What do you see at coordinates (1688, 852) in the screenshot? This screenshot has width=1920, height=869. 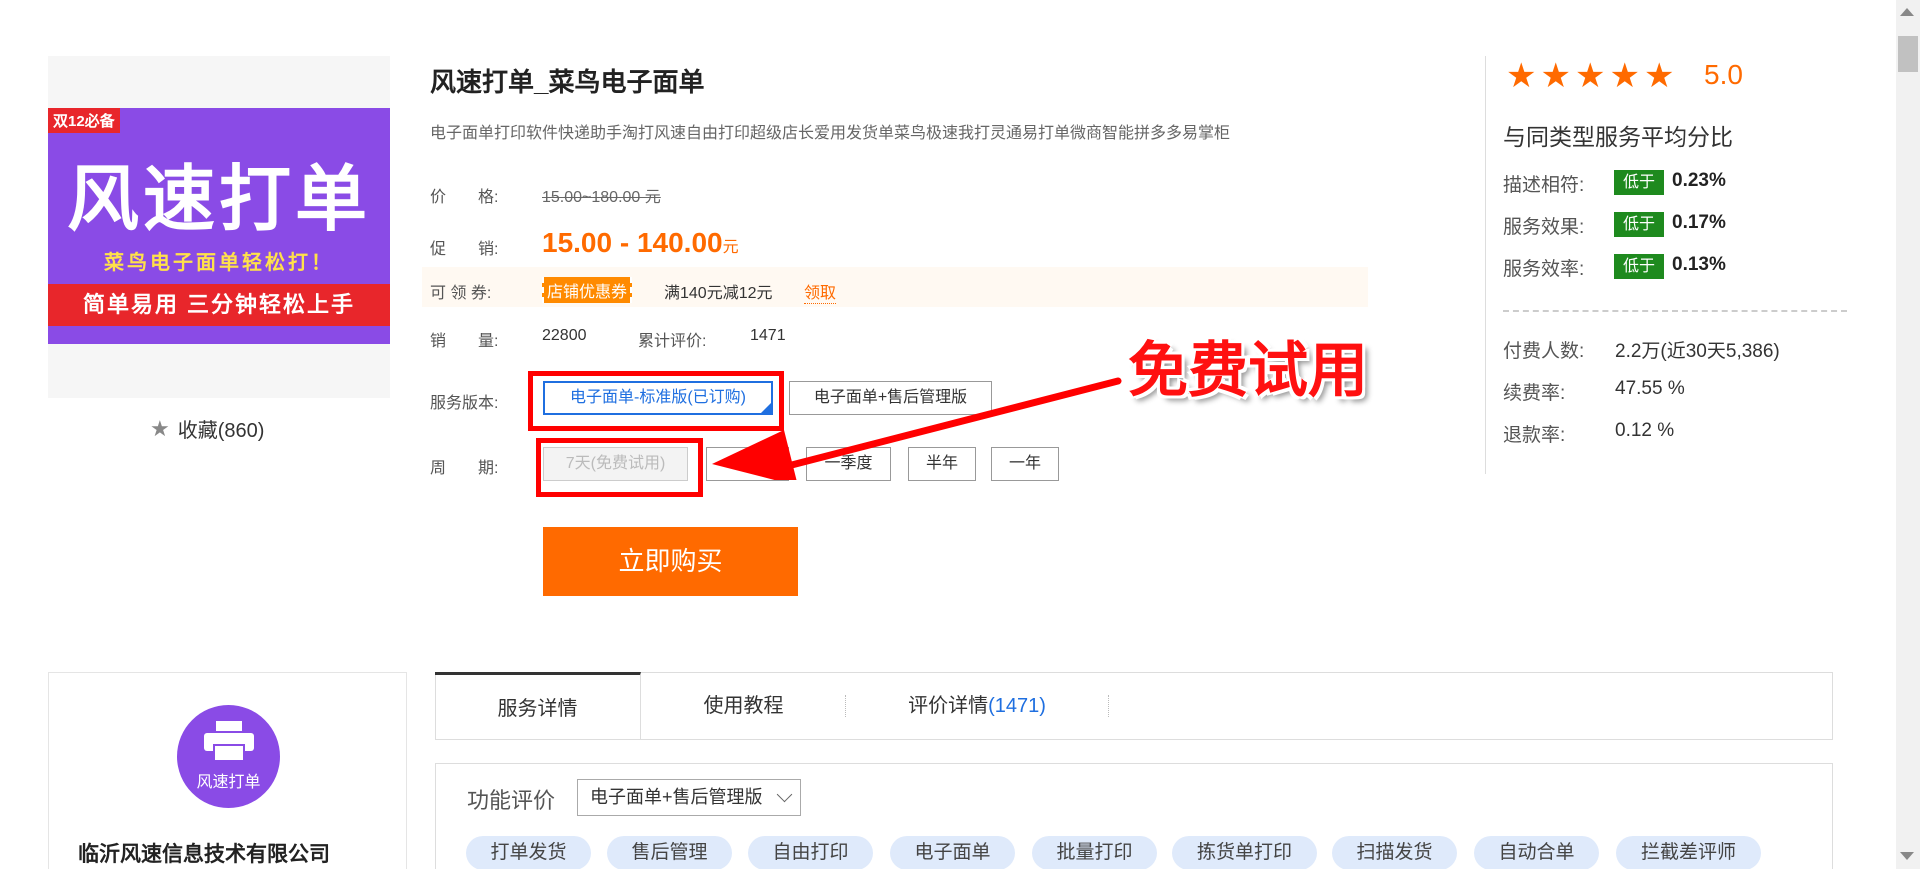 I see `feature-chip: 拦截差评师` at bounding box center [1688, 852].